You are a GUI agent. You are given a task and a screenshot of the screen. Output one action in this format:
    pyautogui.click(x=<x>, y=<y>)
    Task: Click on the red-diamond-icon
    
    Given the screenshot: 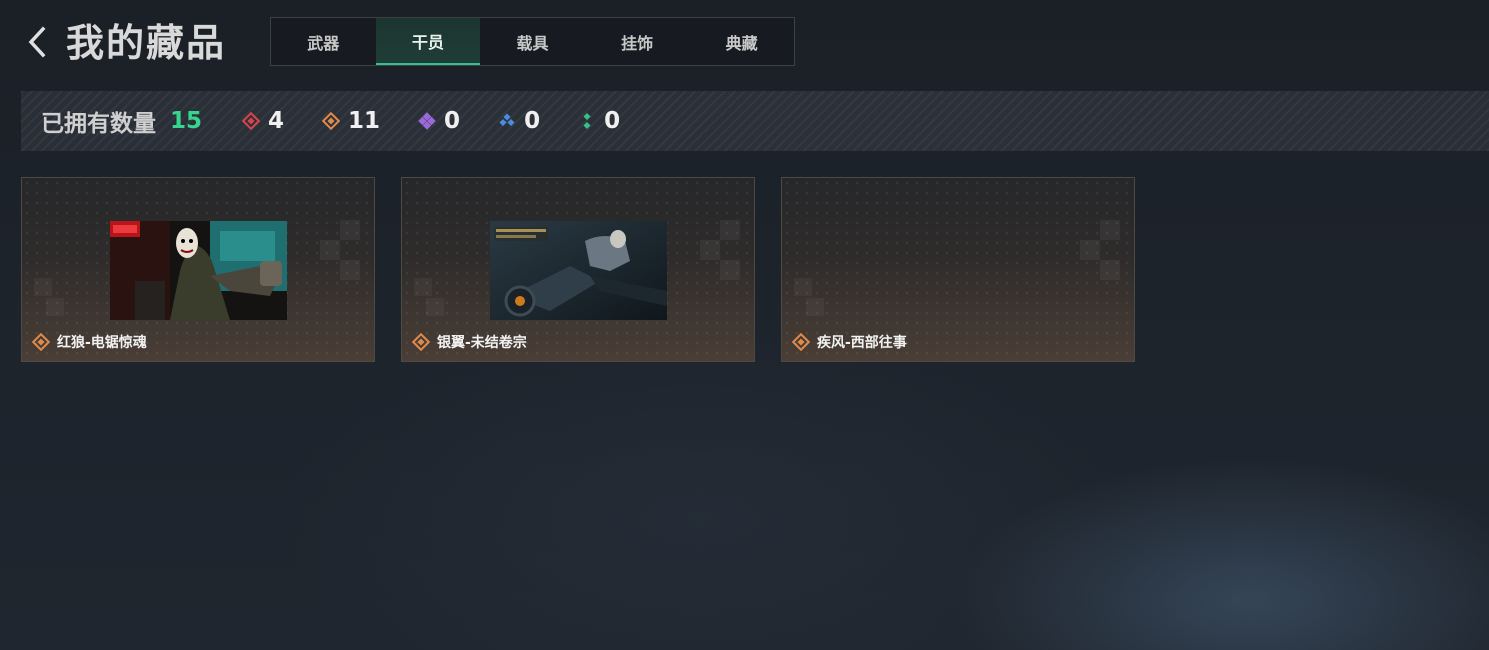 What is the action you would take?
    pyautogui.click(x=251, y=121)
    